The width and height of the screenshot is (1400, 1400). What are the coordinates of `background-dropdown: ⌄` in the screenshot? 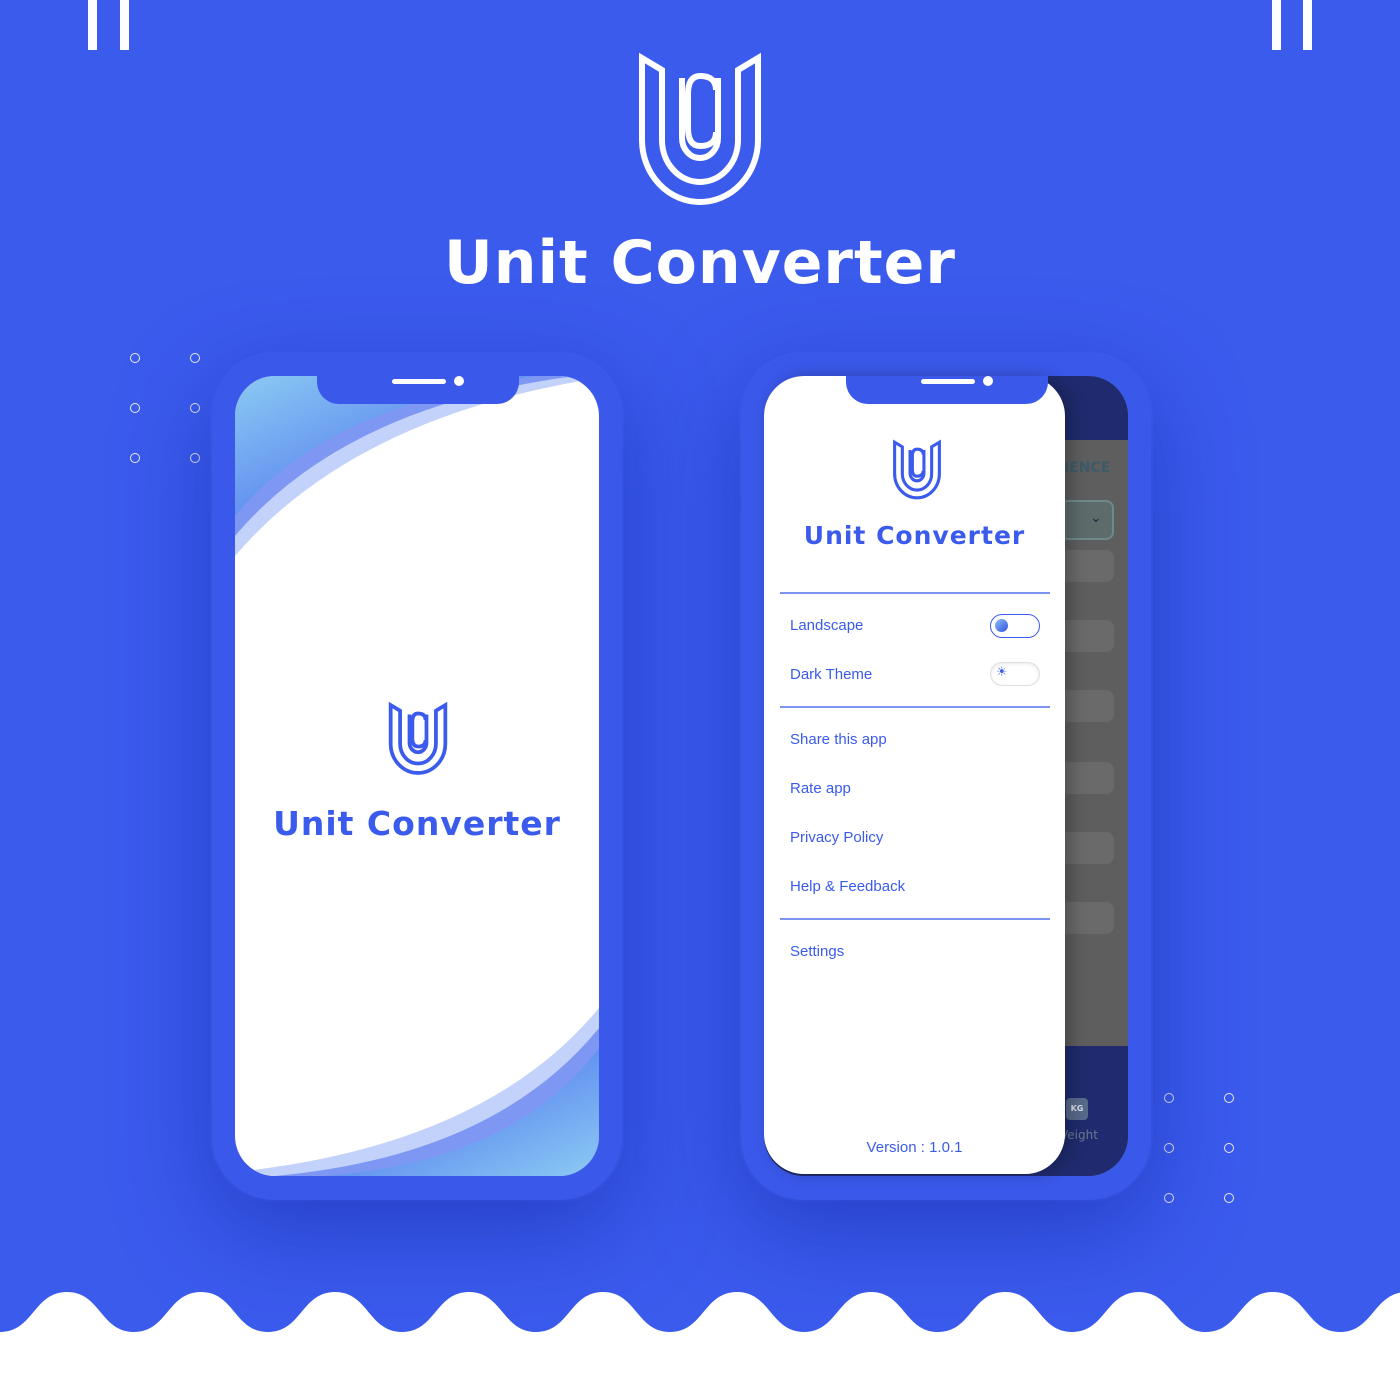 It's located at (1087, 520).